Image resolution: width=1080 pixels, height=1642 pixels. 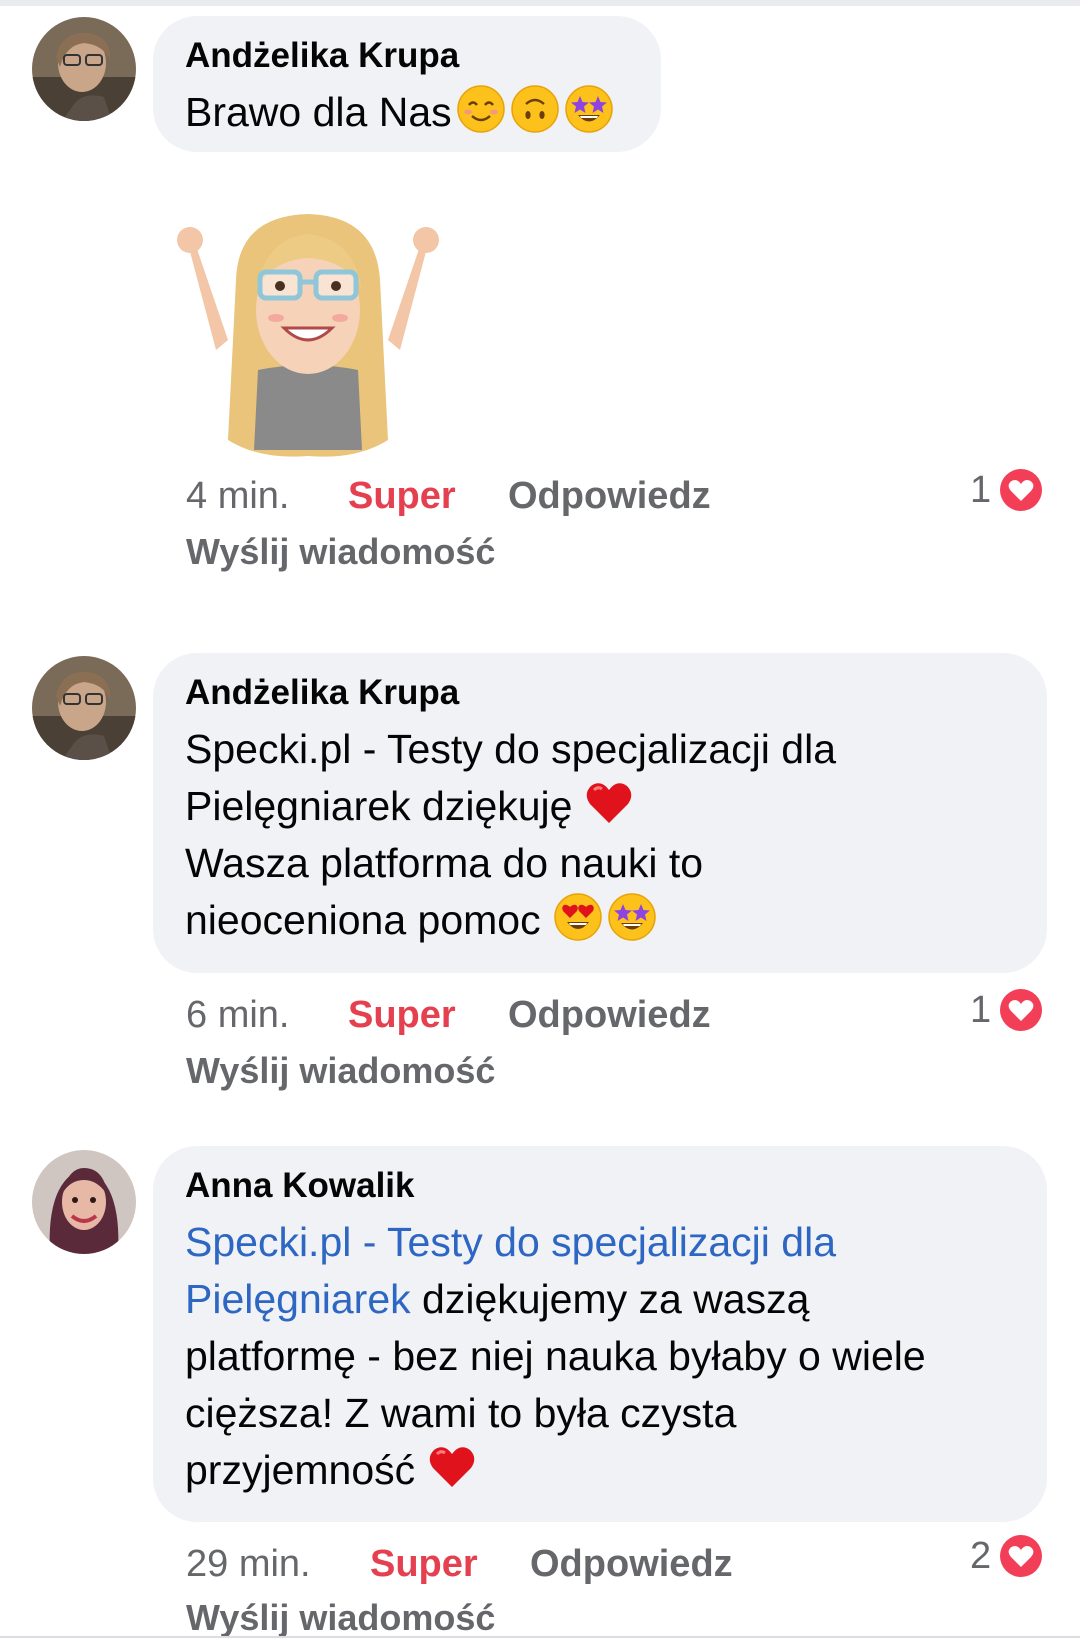 I want to click on comment-timestamp: 4 min., so click(x=237, y=496).